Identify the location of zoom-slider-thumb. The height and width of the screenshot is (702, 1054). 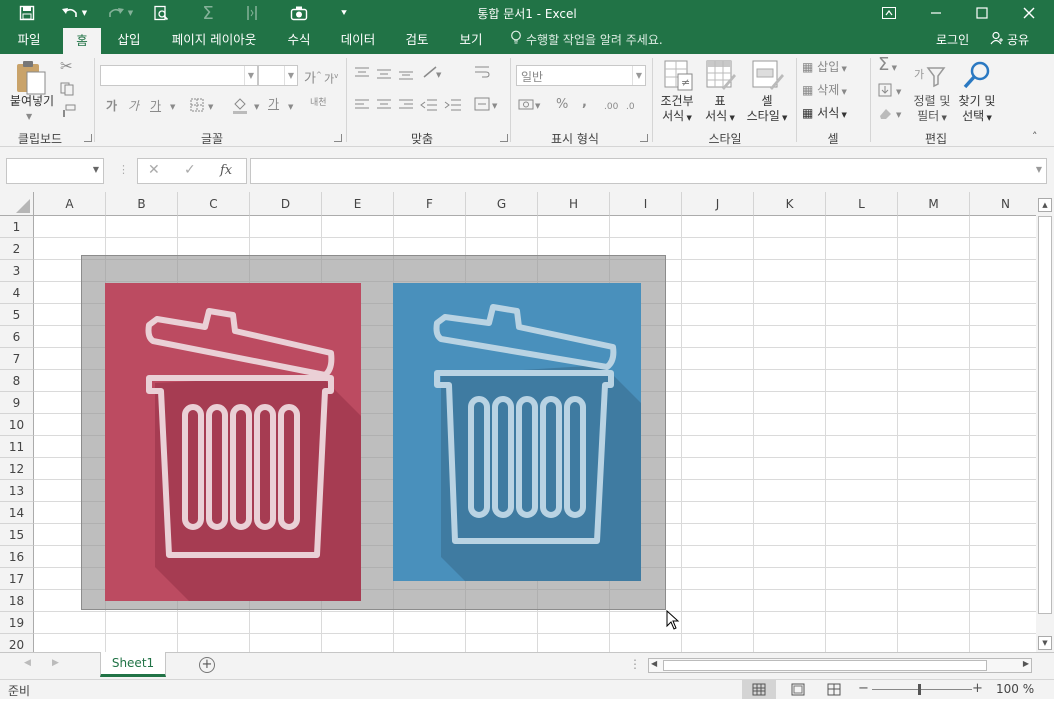
(919, 689).